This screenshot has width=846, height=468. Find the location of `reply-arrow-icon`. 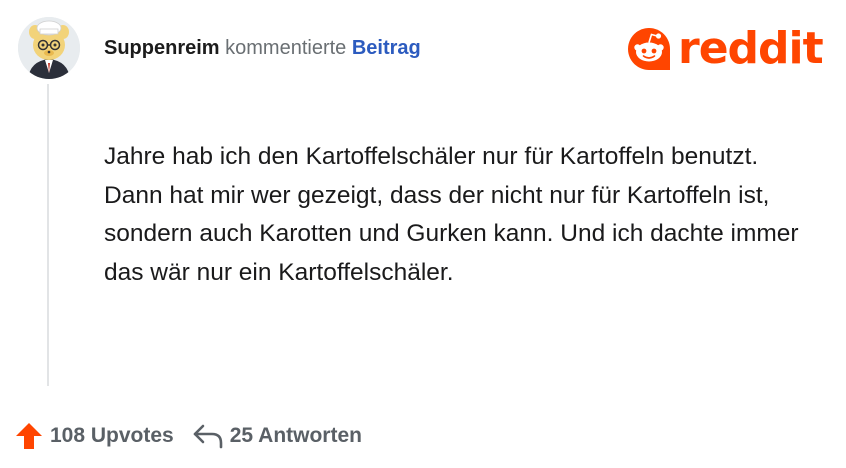

reply-arrow-icon is located at coordinates (208, 436).